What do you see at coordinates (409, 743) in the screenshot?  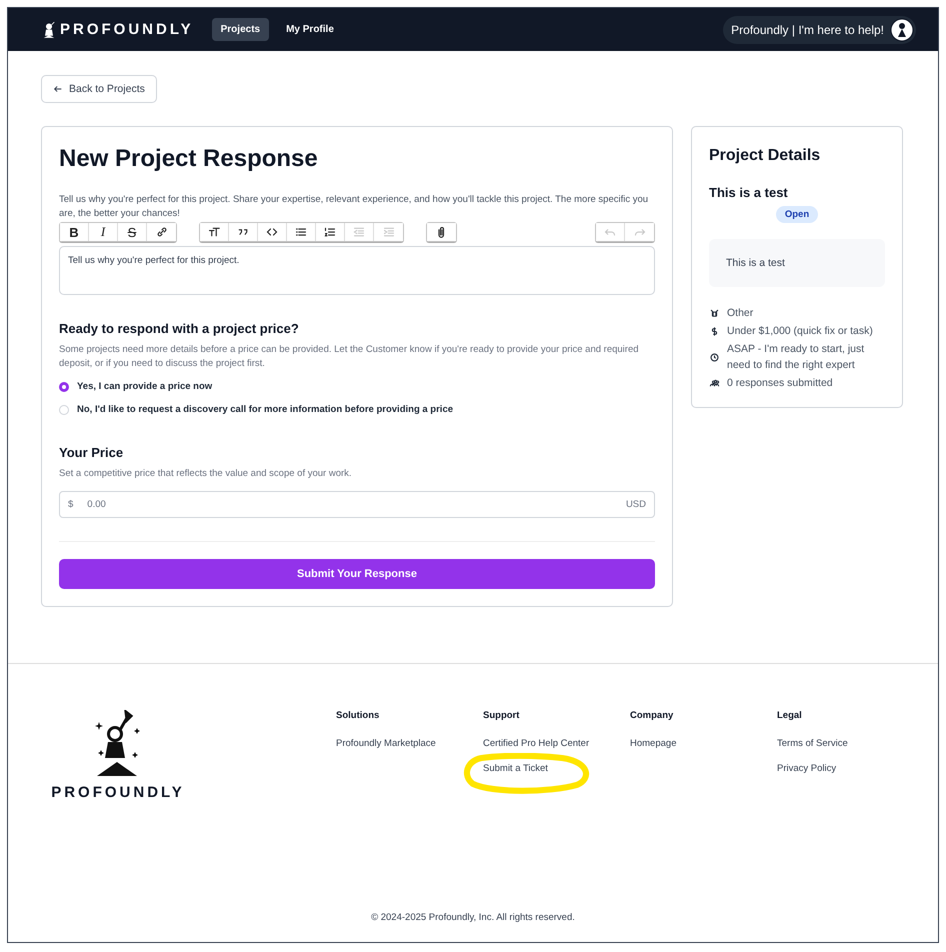 I see `footer-link: Profoundly Marketplace` at bounding box center [409, 743].